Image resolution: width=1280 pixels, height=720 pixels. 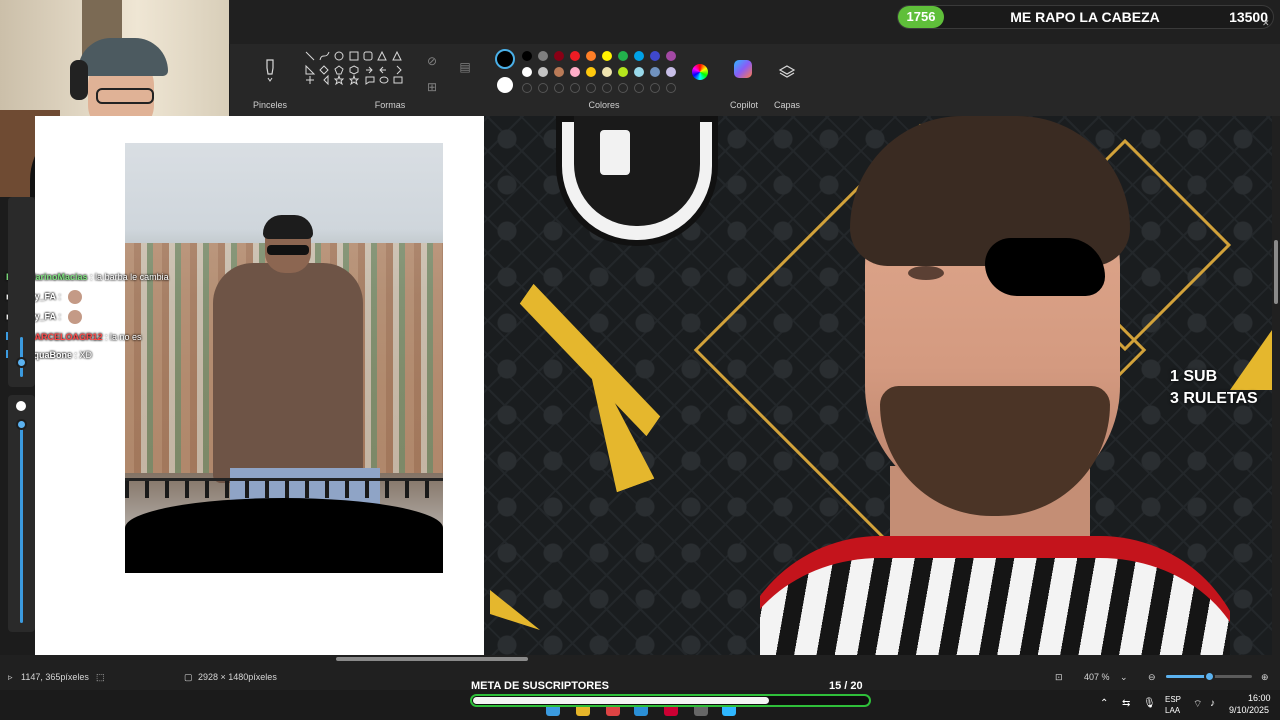 What do you see at coordinates (1212, 703) in the screenshot?
I see `volume-icon: ♪` at bounding box center [1212, 703].